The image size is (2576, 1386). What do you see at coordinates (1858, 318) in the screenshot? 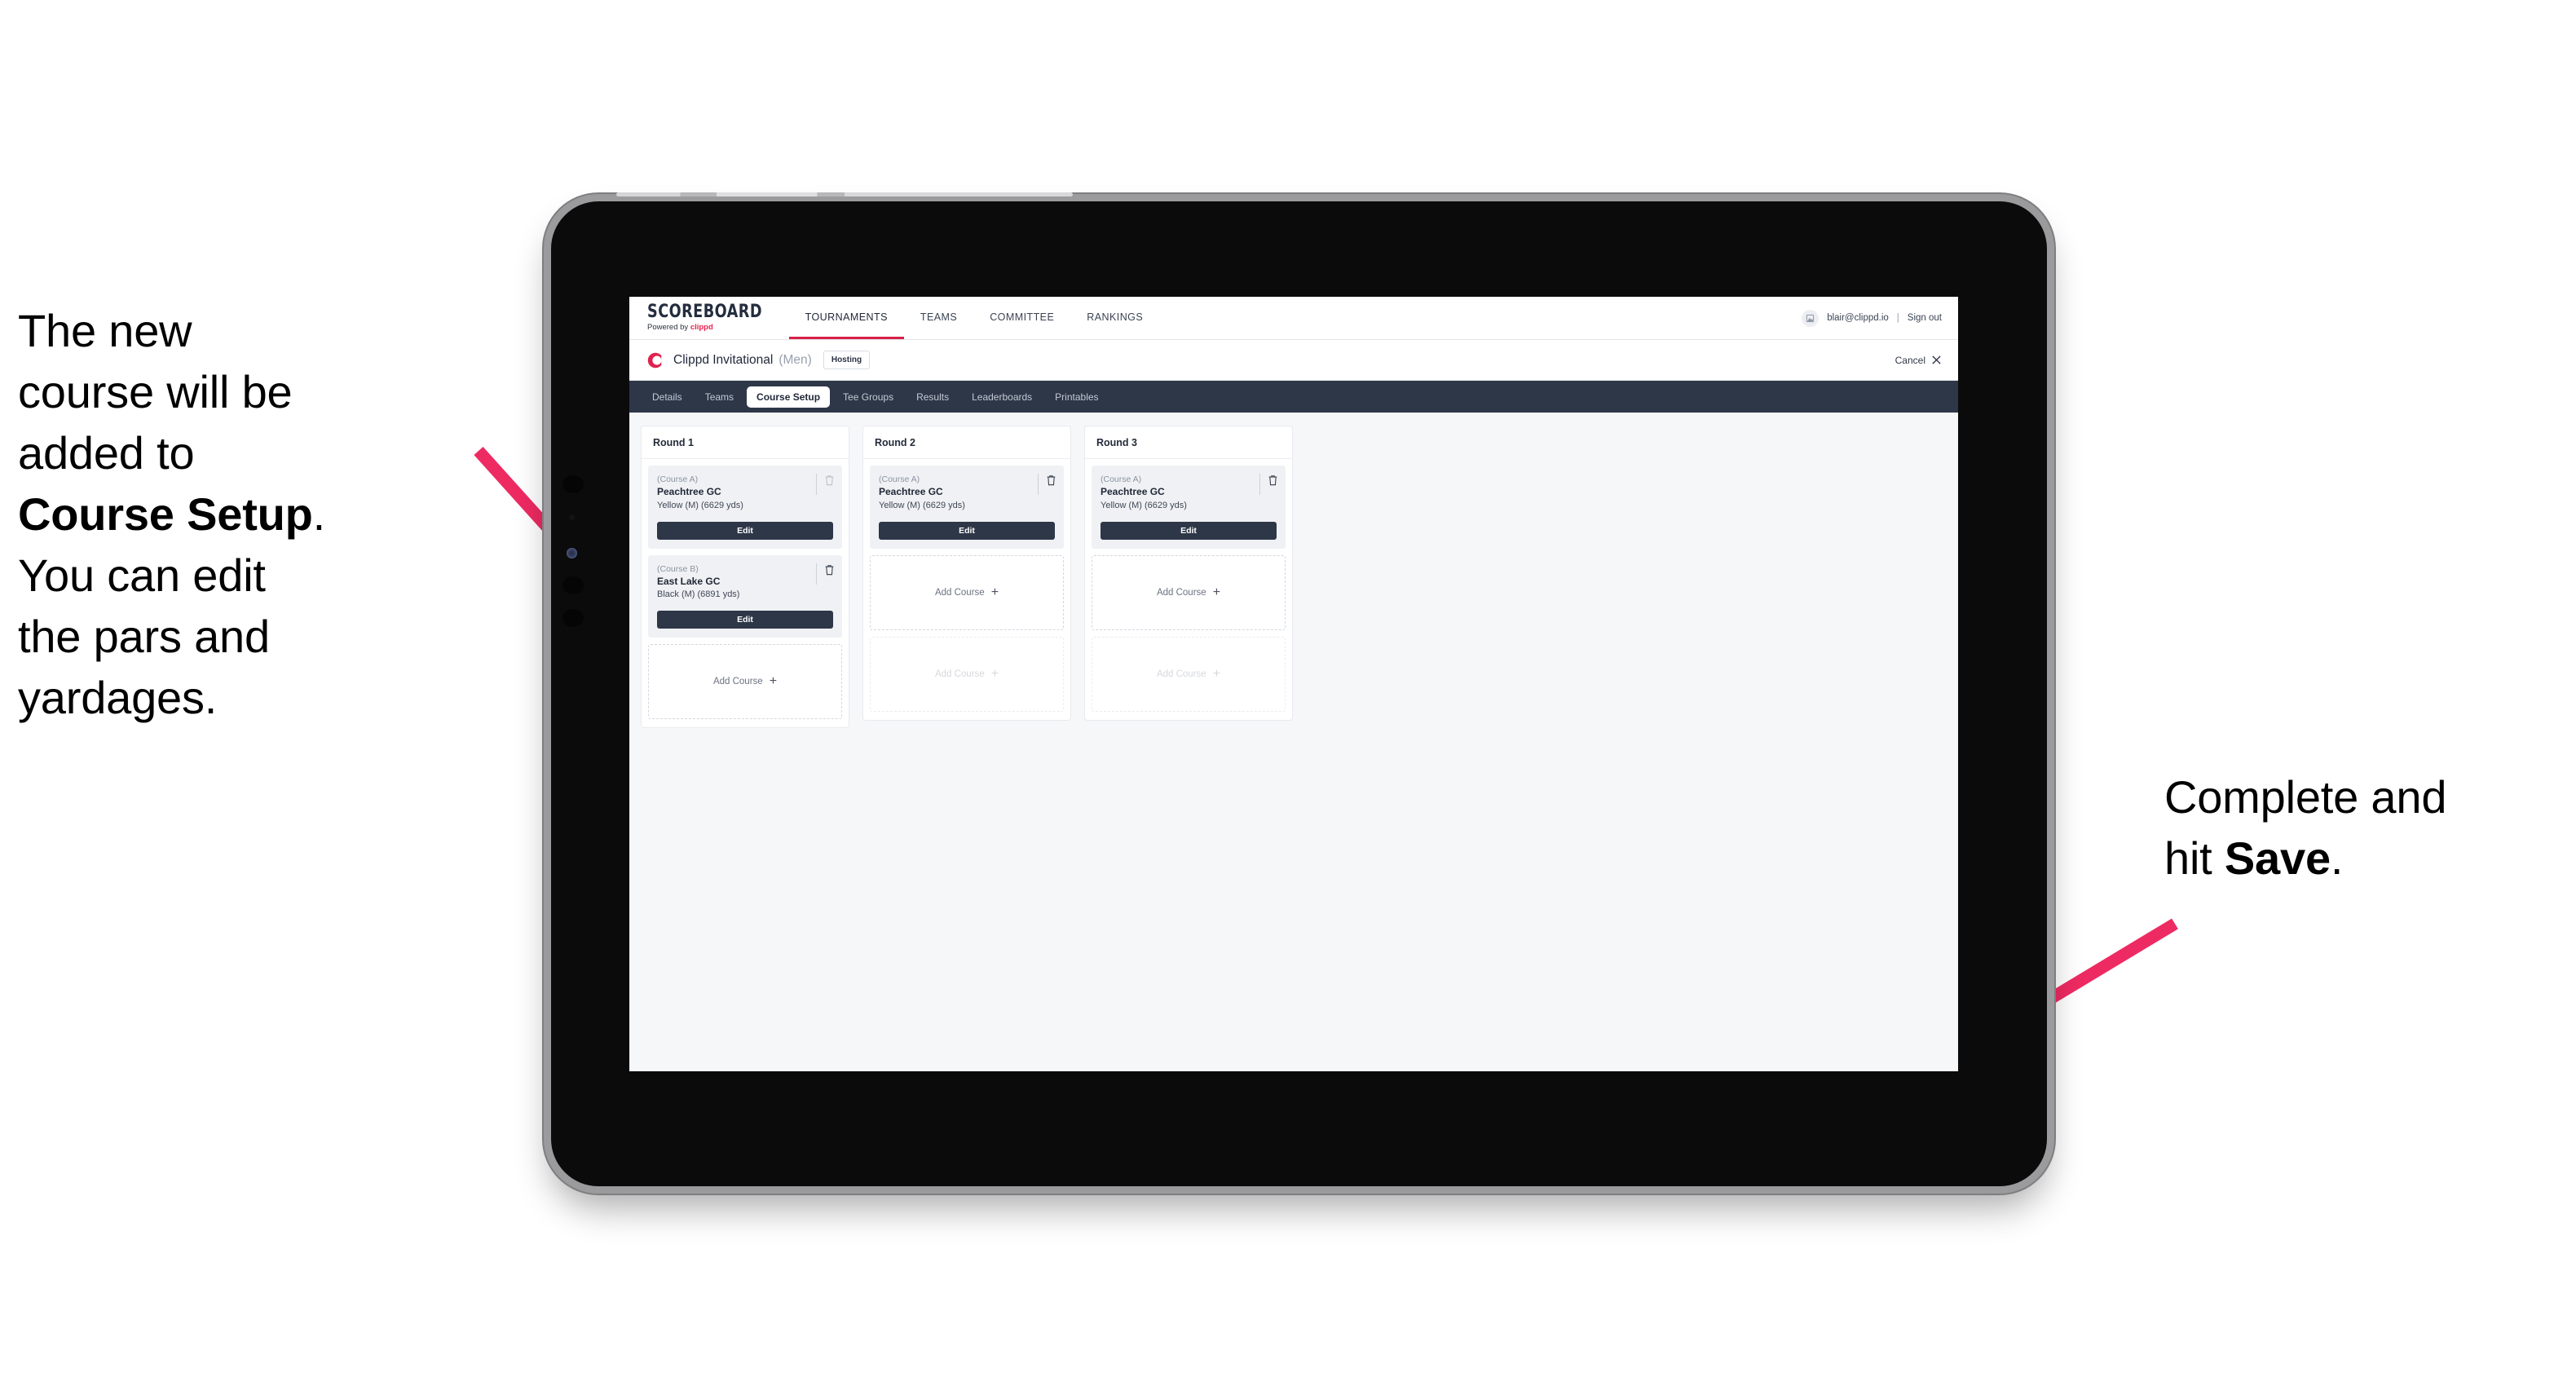
I see `user-email-label: blair@clippd.io` at bounding box center [1858, 318].